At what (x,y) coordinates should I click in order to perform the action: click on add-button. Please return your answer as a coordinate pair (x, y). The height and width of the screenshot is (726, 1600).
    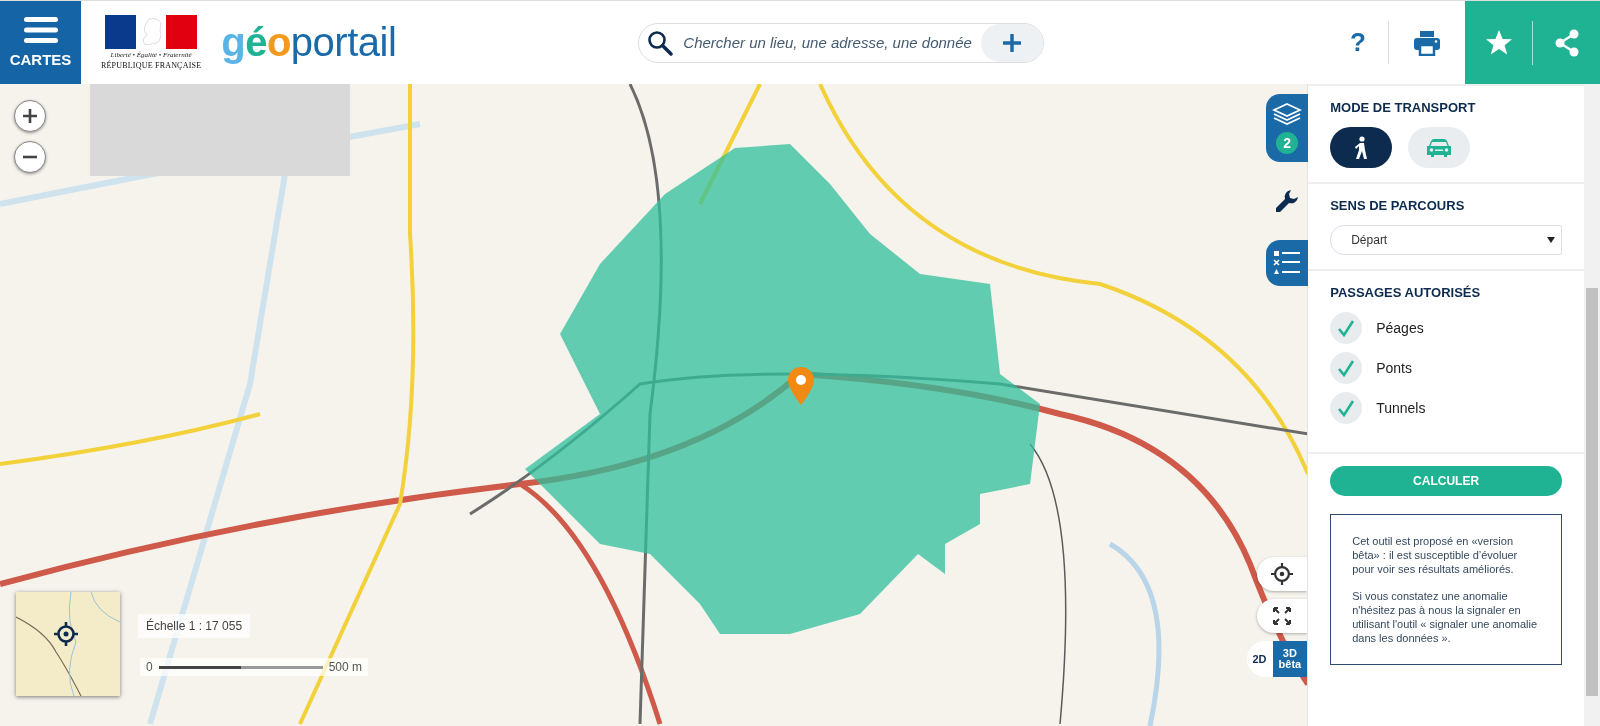
    Looking at the image, I should click on (1012, 42).